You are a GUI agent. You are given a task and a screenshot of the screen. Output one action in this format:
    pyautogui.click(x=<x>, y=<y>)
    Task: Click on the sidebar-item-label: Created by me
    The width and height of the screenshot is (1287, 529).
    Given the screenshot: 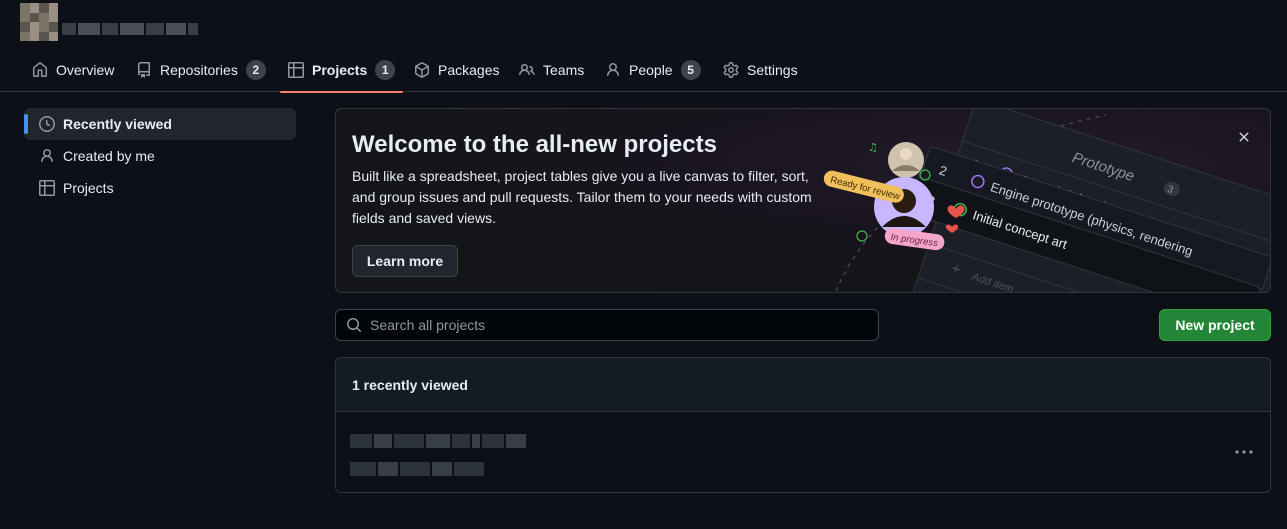 What is the action you would take?
    pyautogui.click(x=109, y=156)
    